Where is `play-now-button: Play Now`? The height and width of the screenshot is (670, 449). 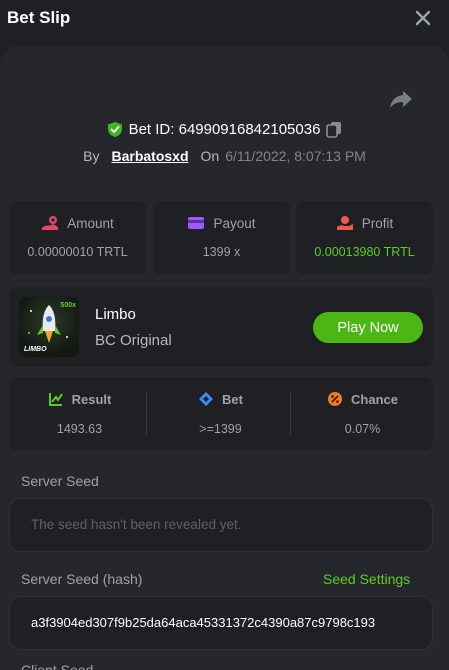 play-now-button: Play Now is located at coordinates (368, 327).